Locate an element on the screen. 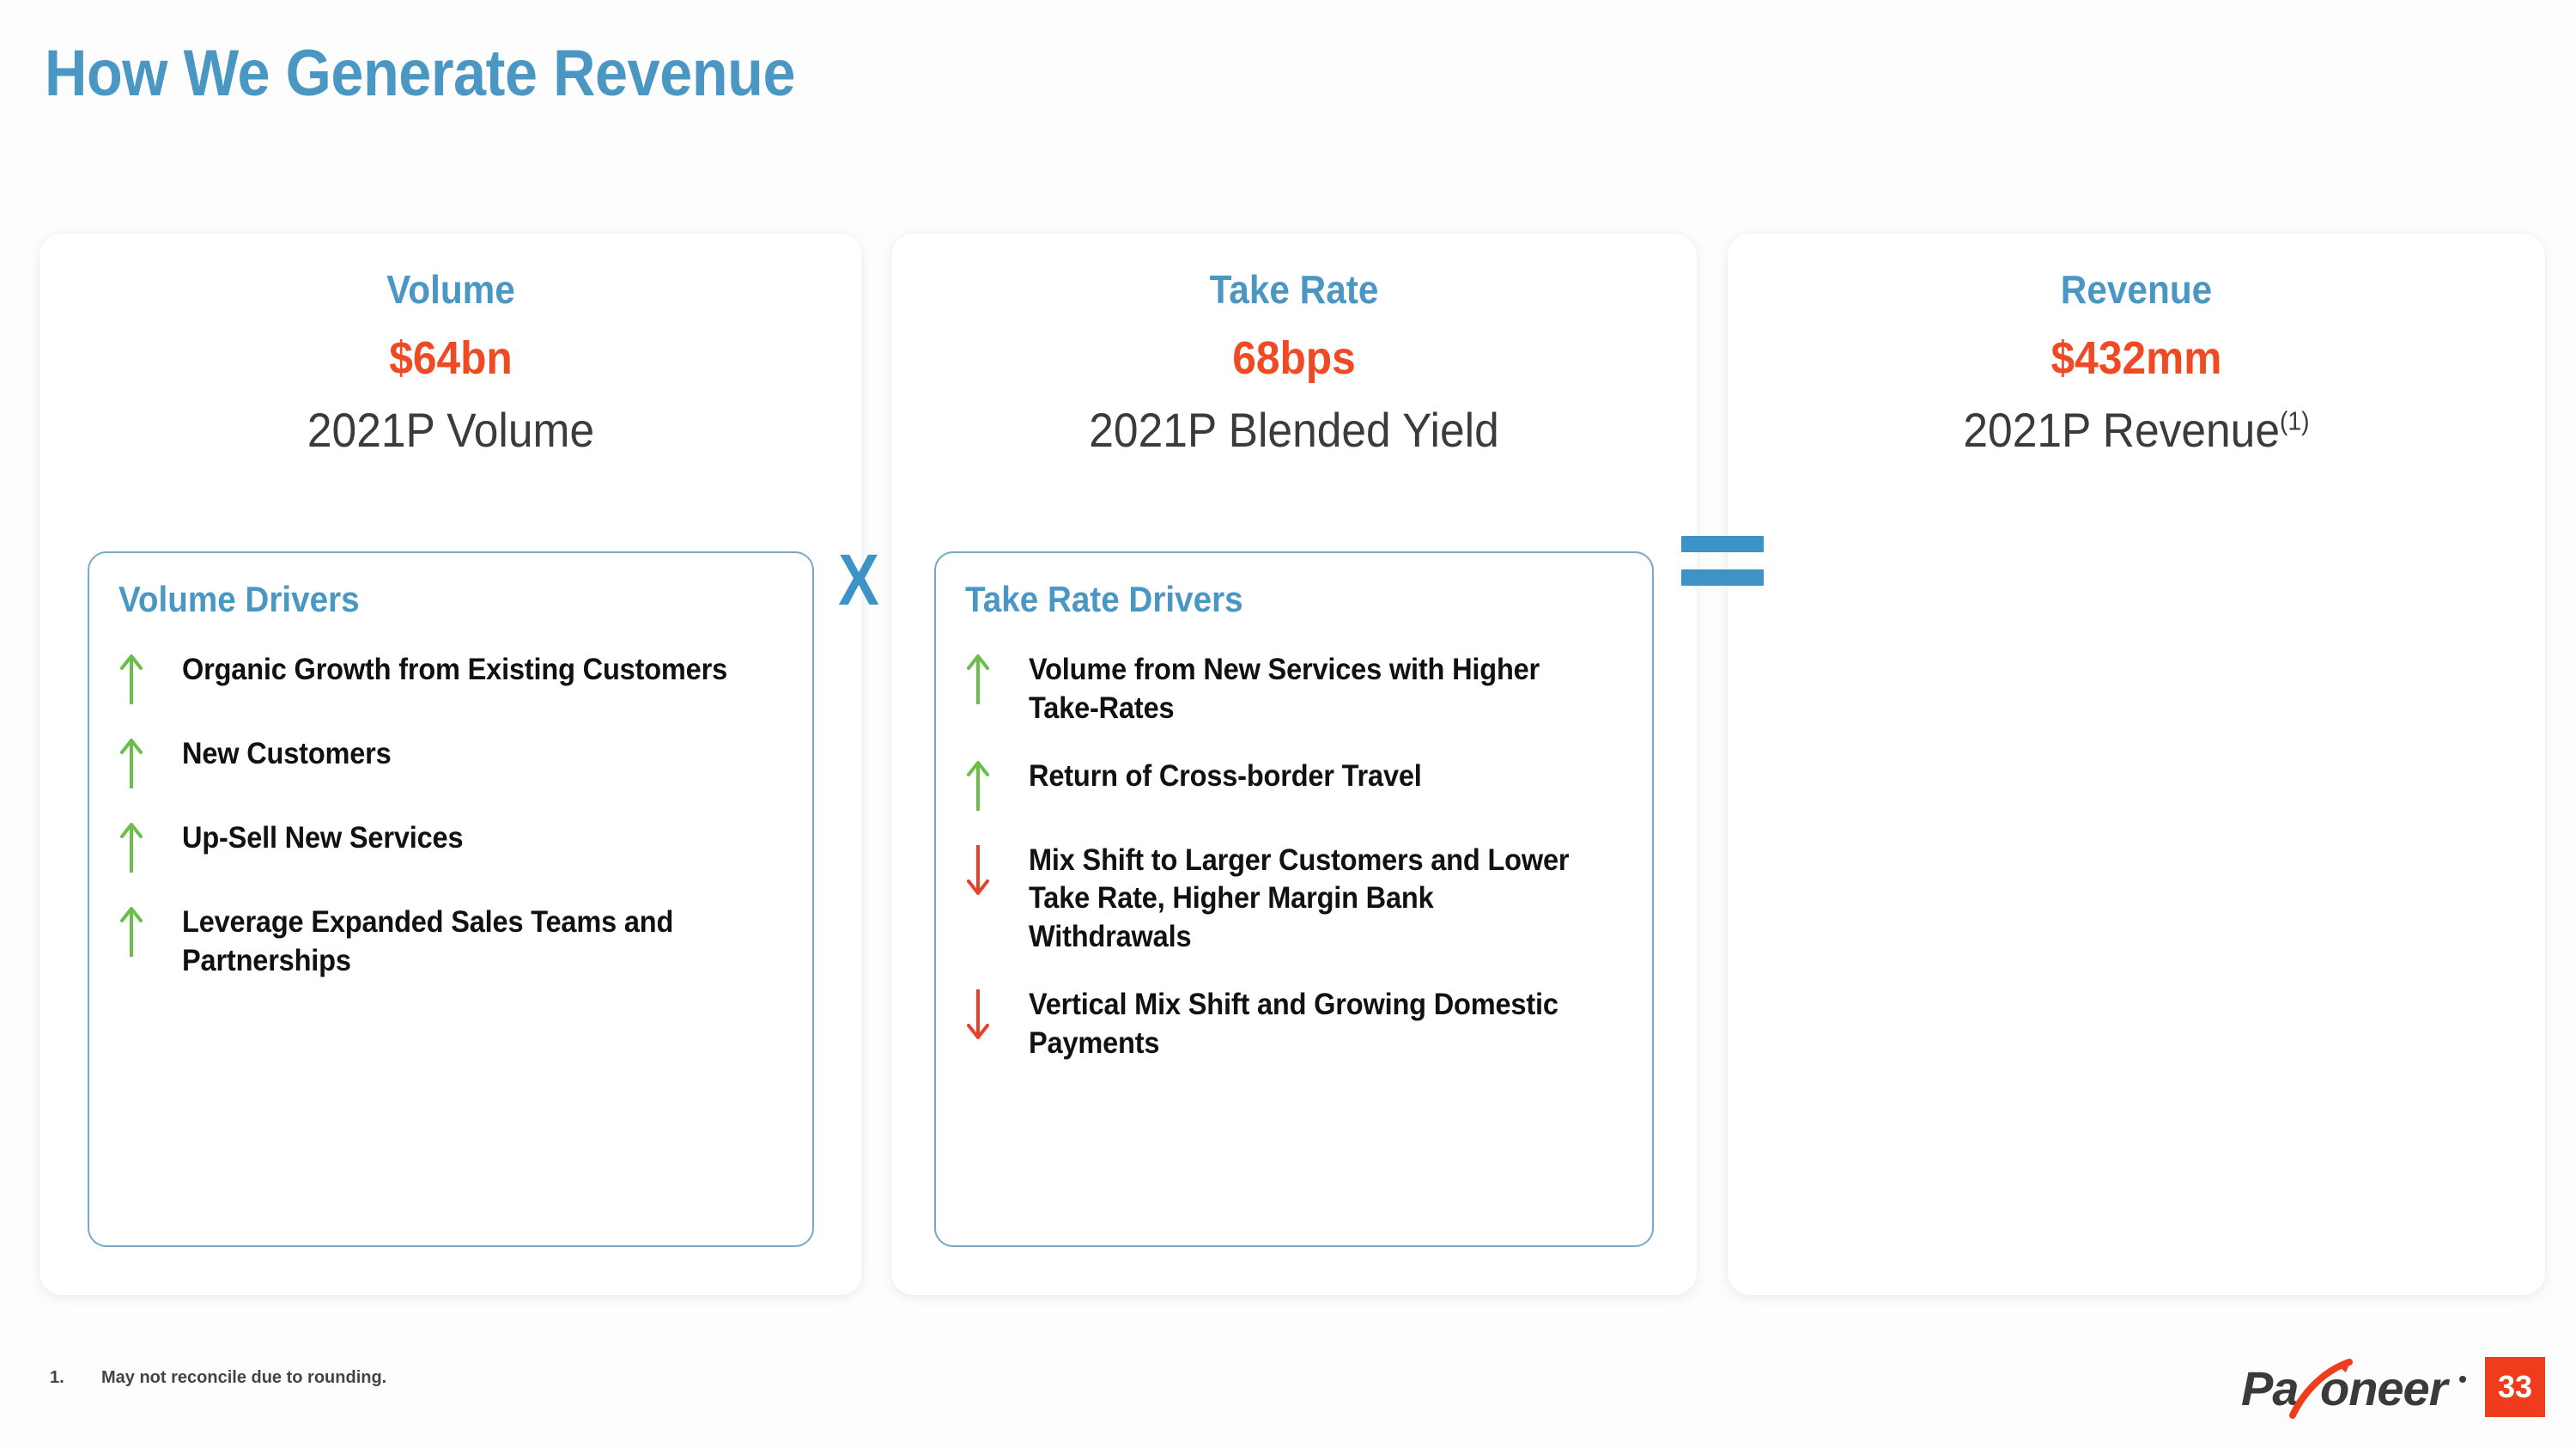 The height and width of the screenshot is (1448, 2576). footnote-number: 1. is located at coordinates (57, 1377).